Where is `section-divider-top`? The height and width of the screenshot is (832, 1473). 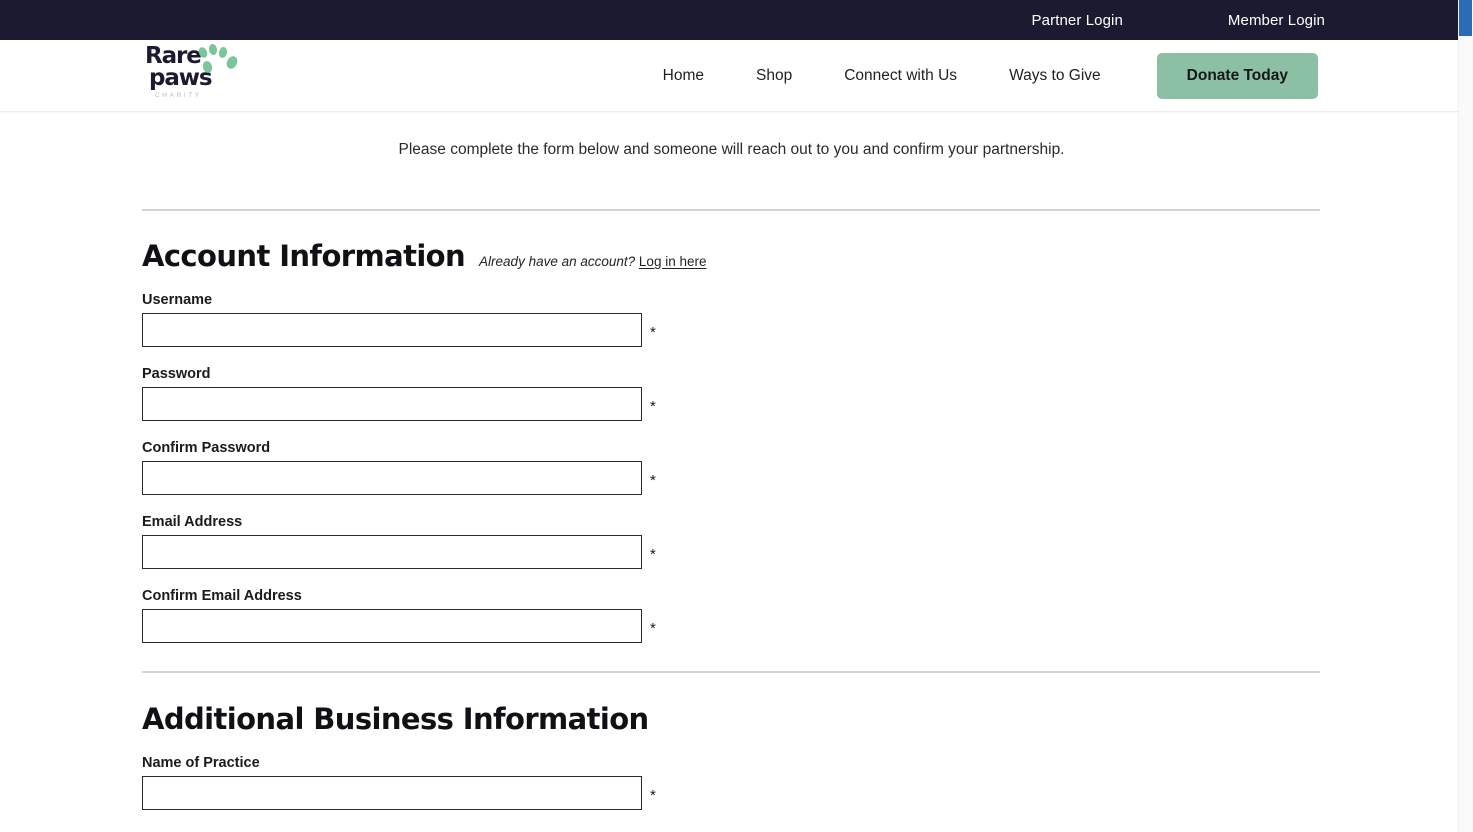 section-divider-top is located at coordinates (731, 210).